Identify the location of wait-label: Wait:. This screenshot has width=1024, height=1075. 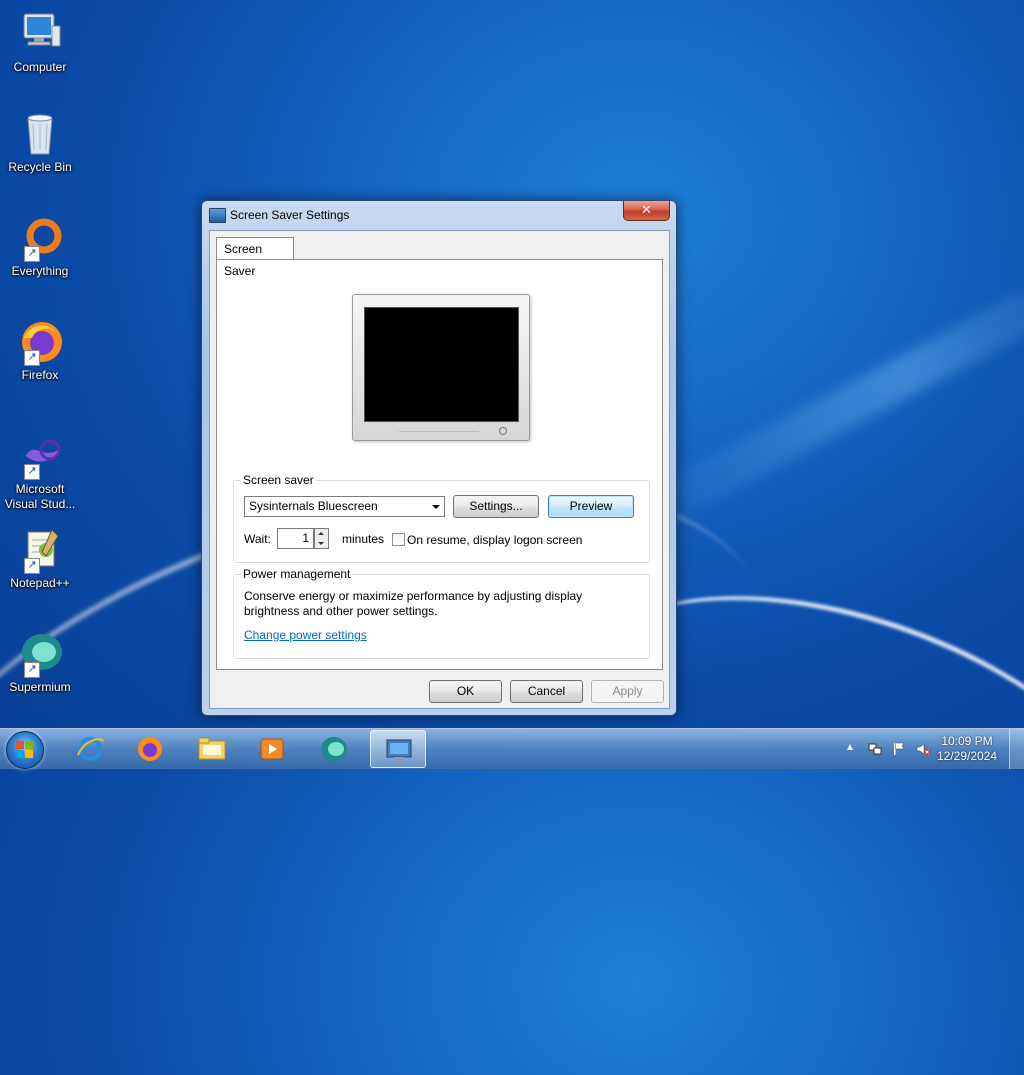
(257, 539).